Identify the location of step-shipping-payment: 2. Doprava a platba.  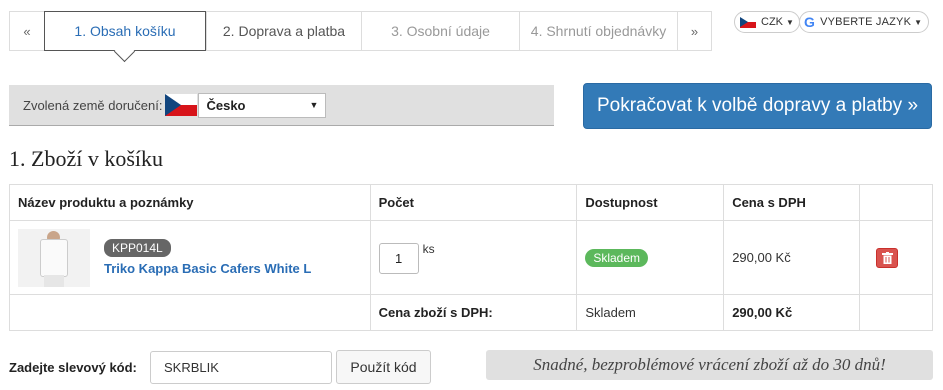
(283, 31).